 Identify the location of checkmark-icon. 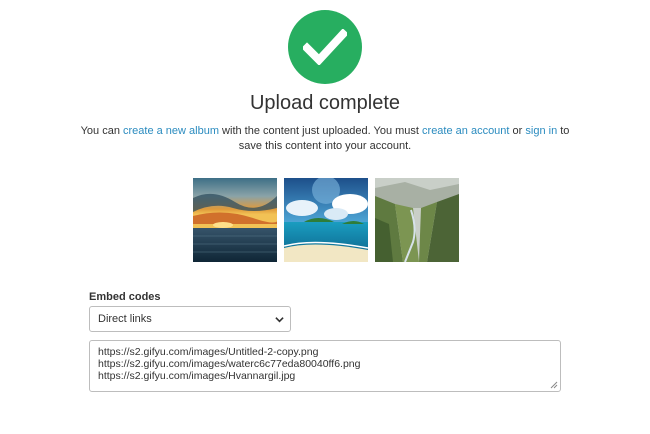
(325, 47).